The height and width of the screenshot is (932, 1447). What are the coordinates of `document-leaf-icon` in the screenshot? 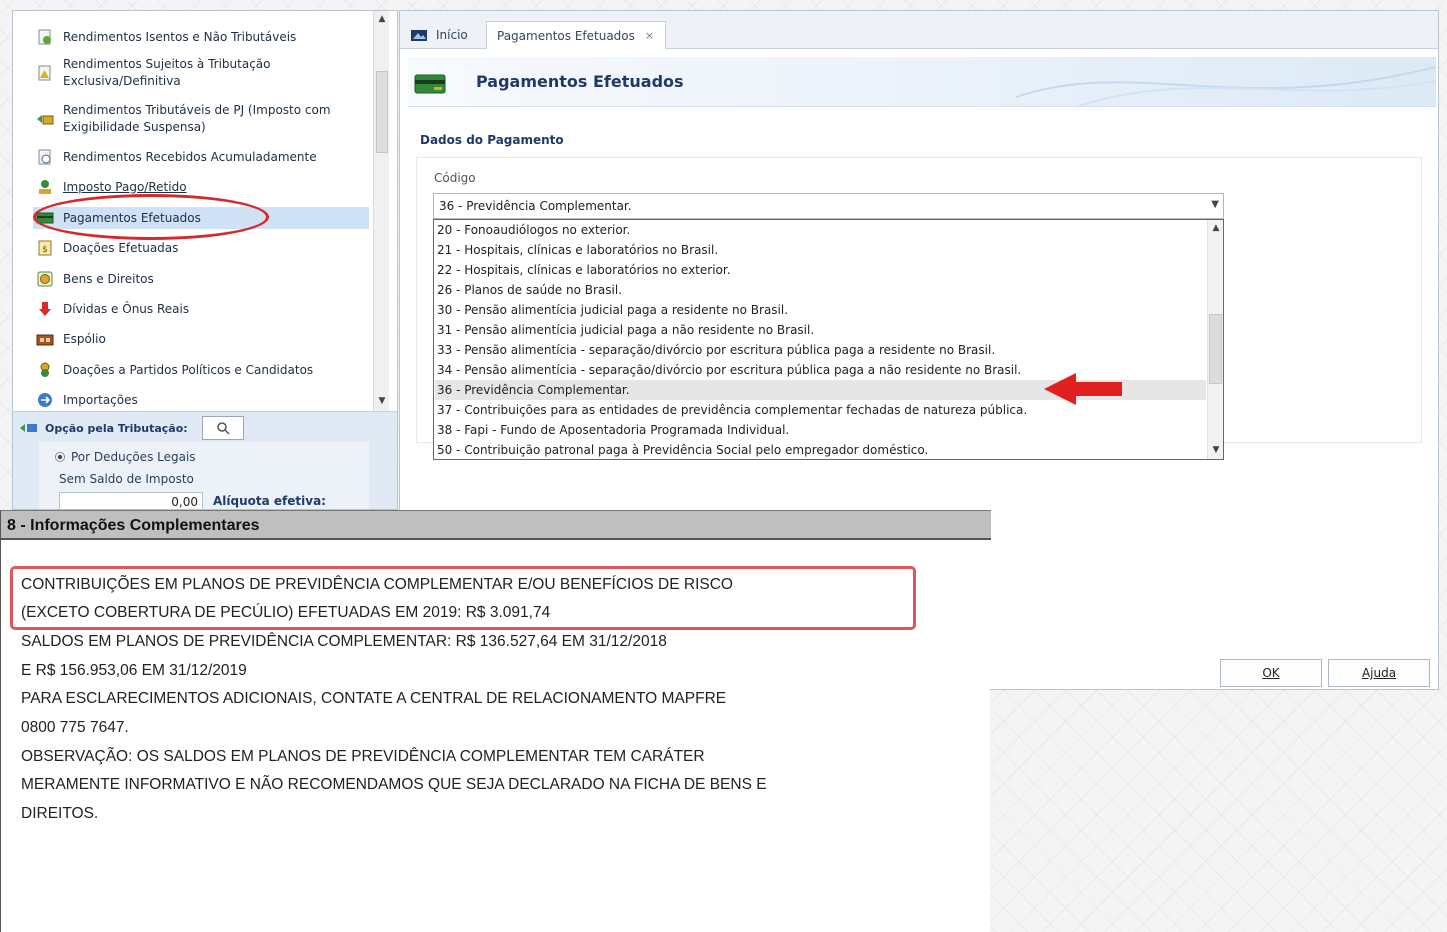 It's located at (45, 37).